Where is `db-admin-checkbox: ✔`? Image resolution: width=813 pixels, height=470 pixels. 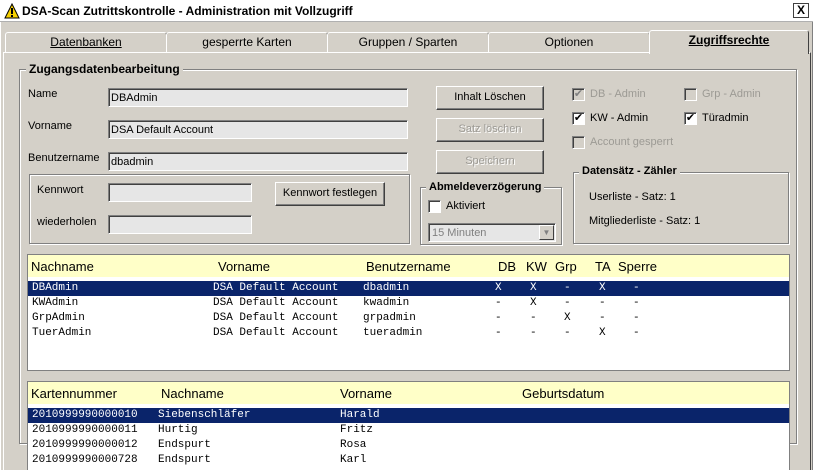 db-admin-checkbox: ✔ is located at coordinates (578, 94).